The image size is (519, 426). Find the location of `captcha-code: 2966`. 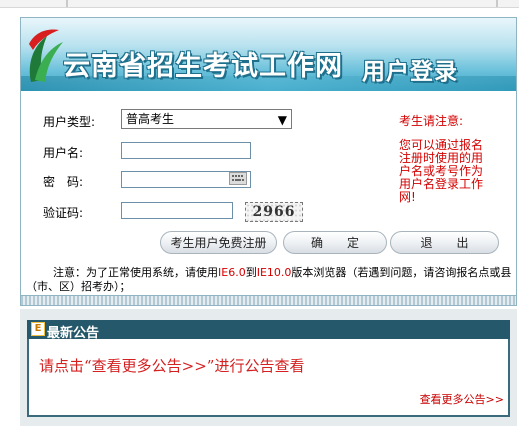

captcha-code: 2966 is located at coordinates (274, 212).